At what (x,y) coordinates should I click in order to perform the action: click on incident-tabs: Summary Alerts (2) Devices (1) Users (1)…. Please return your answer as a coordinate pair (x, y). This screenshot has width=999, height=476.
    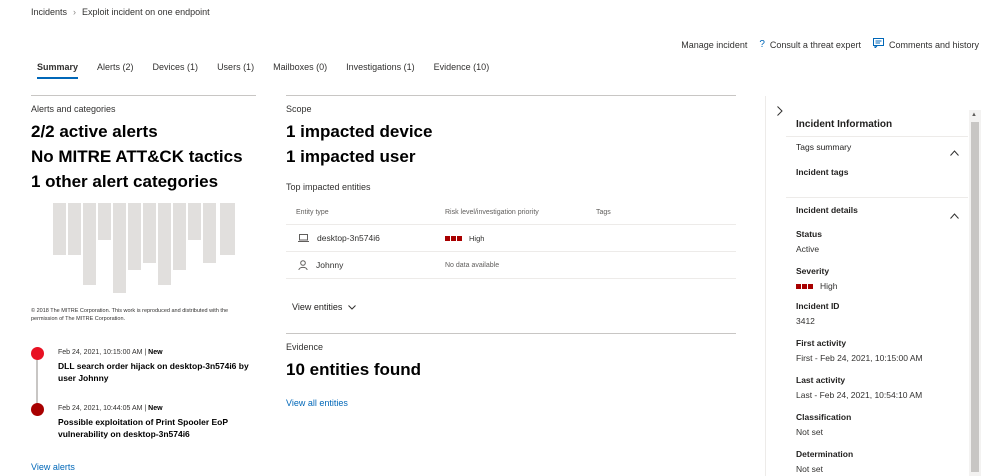
    Looking at the image, I should click on (272, 70).